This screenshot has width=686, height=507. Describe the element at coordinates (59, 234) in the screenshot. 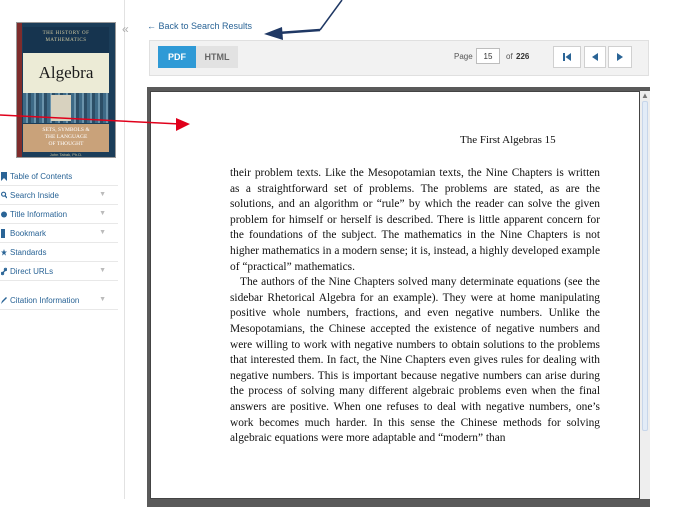

I see `sidebar-item-bookmark: Bookmark ▼` at that location.